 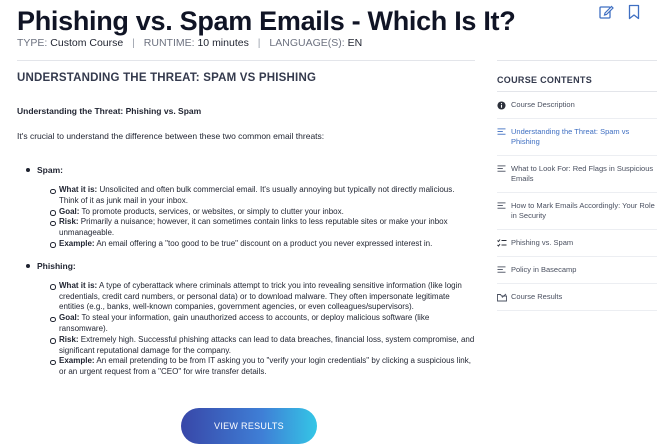 I want to click on bookmark-icon, so click(x=634, y=12).